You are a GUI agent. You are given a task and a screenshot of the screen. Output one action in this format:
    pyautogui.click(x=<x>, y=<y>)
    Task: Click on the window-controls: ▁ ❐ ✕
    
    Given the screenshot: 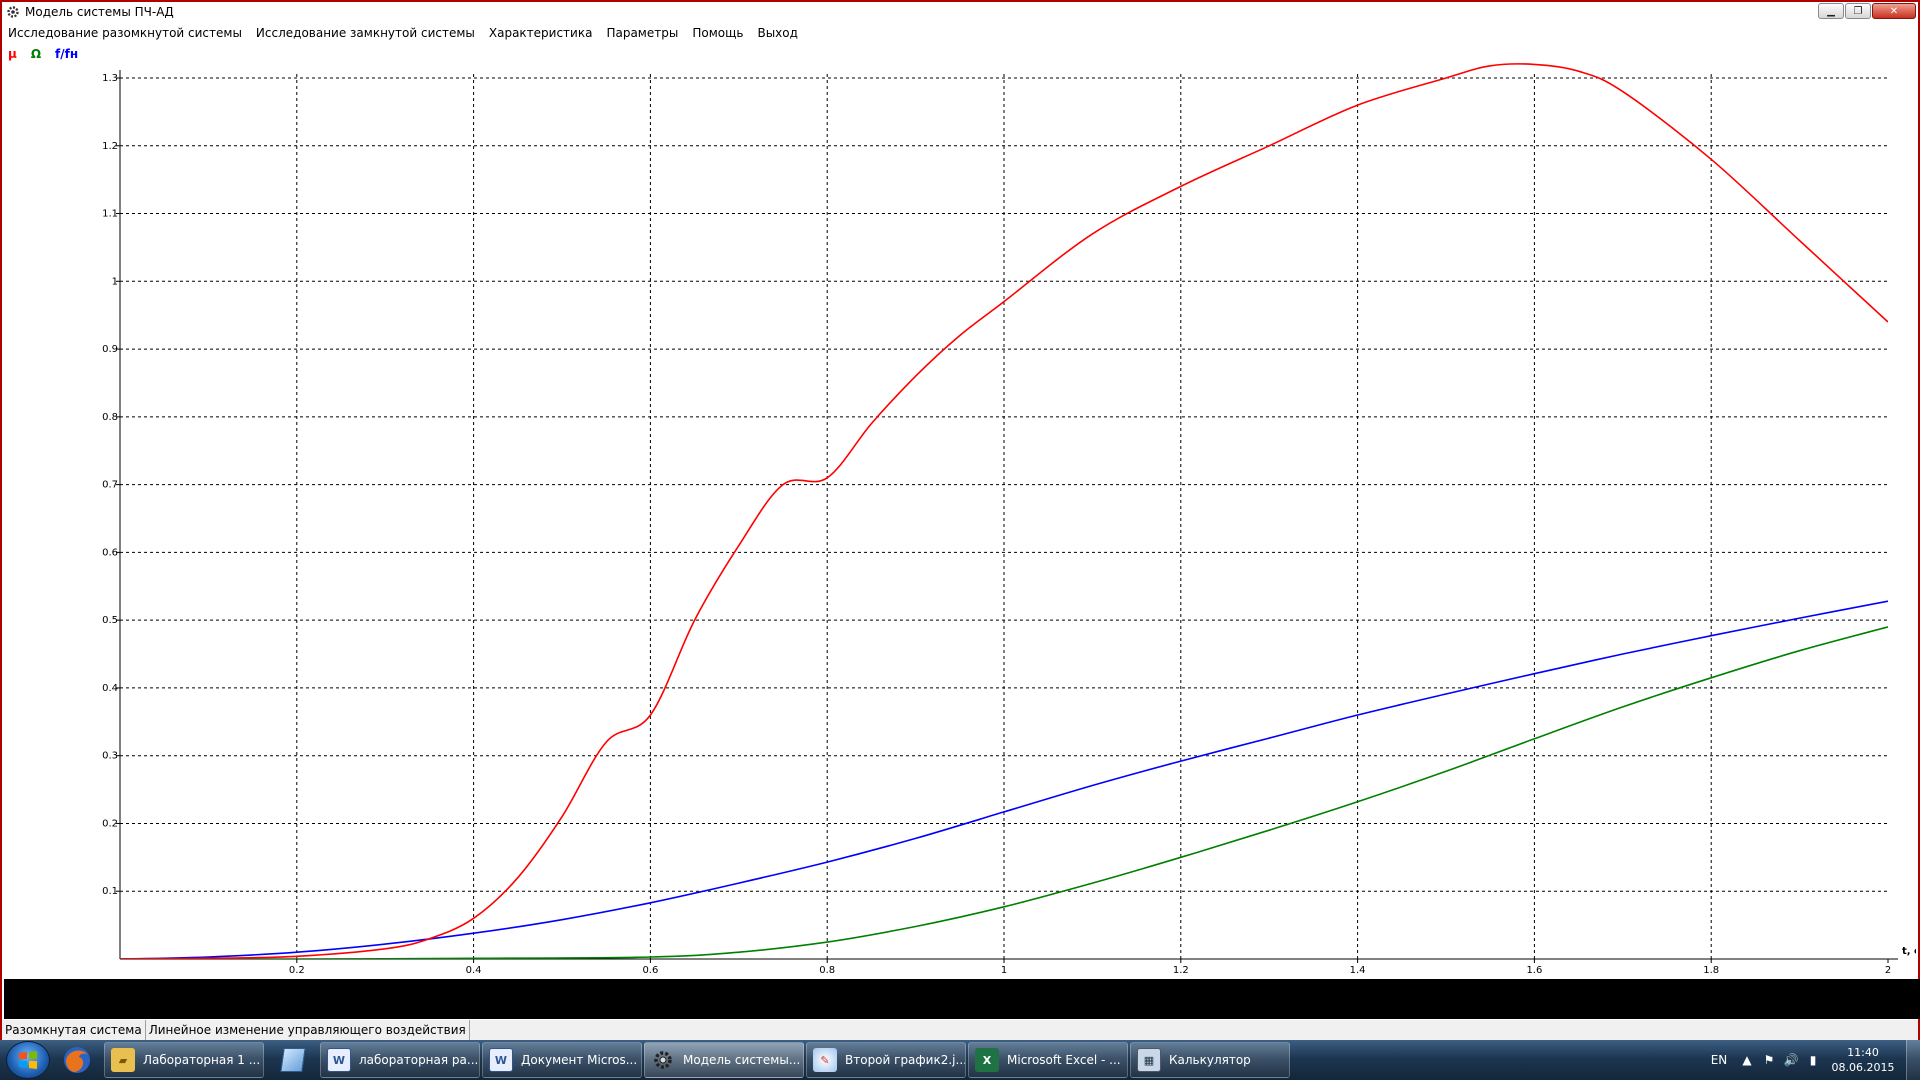 What is the action you would take?
    pyautogui.click(x=1866, y=11)
    